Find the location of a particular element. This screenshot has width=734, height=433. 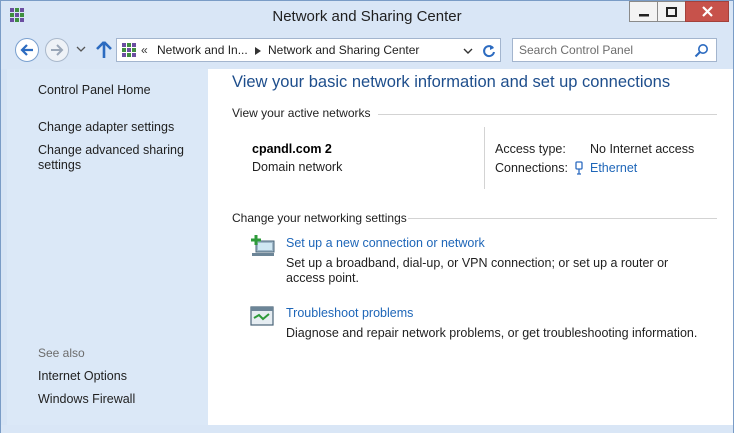

window-title: Network and Sharing Center is located at coordinates (367, 16).